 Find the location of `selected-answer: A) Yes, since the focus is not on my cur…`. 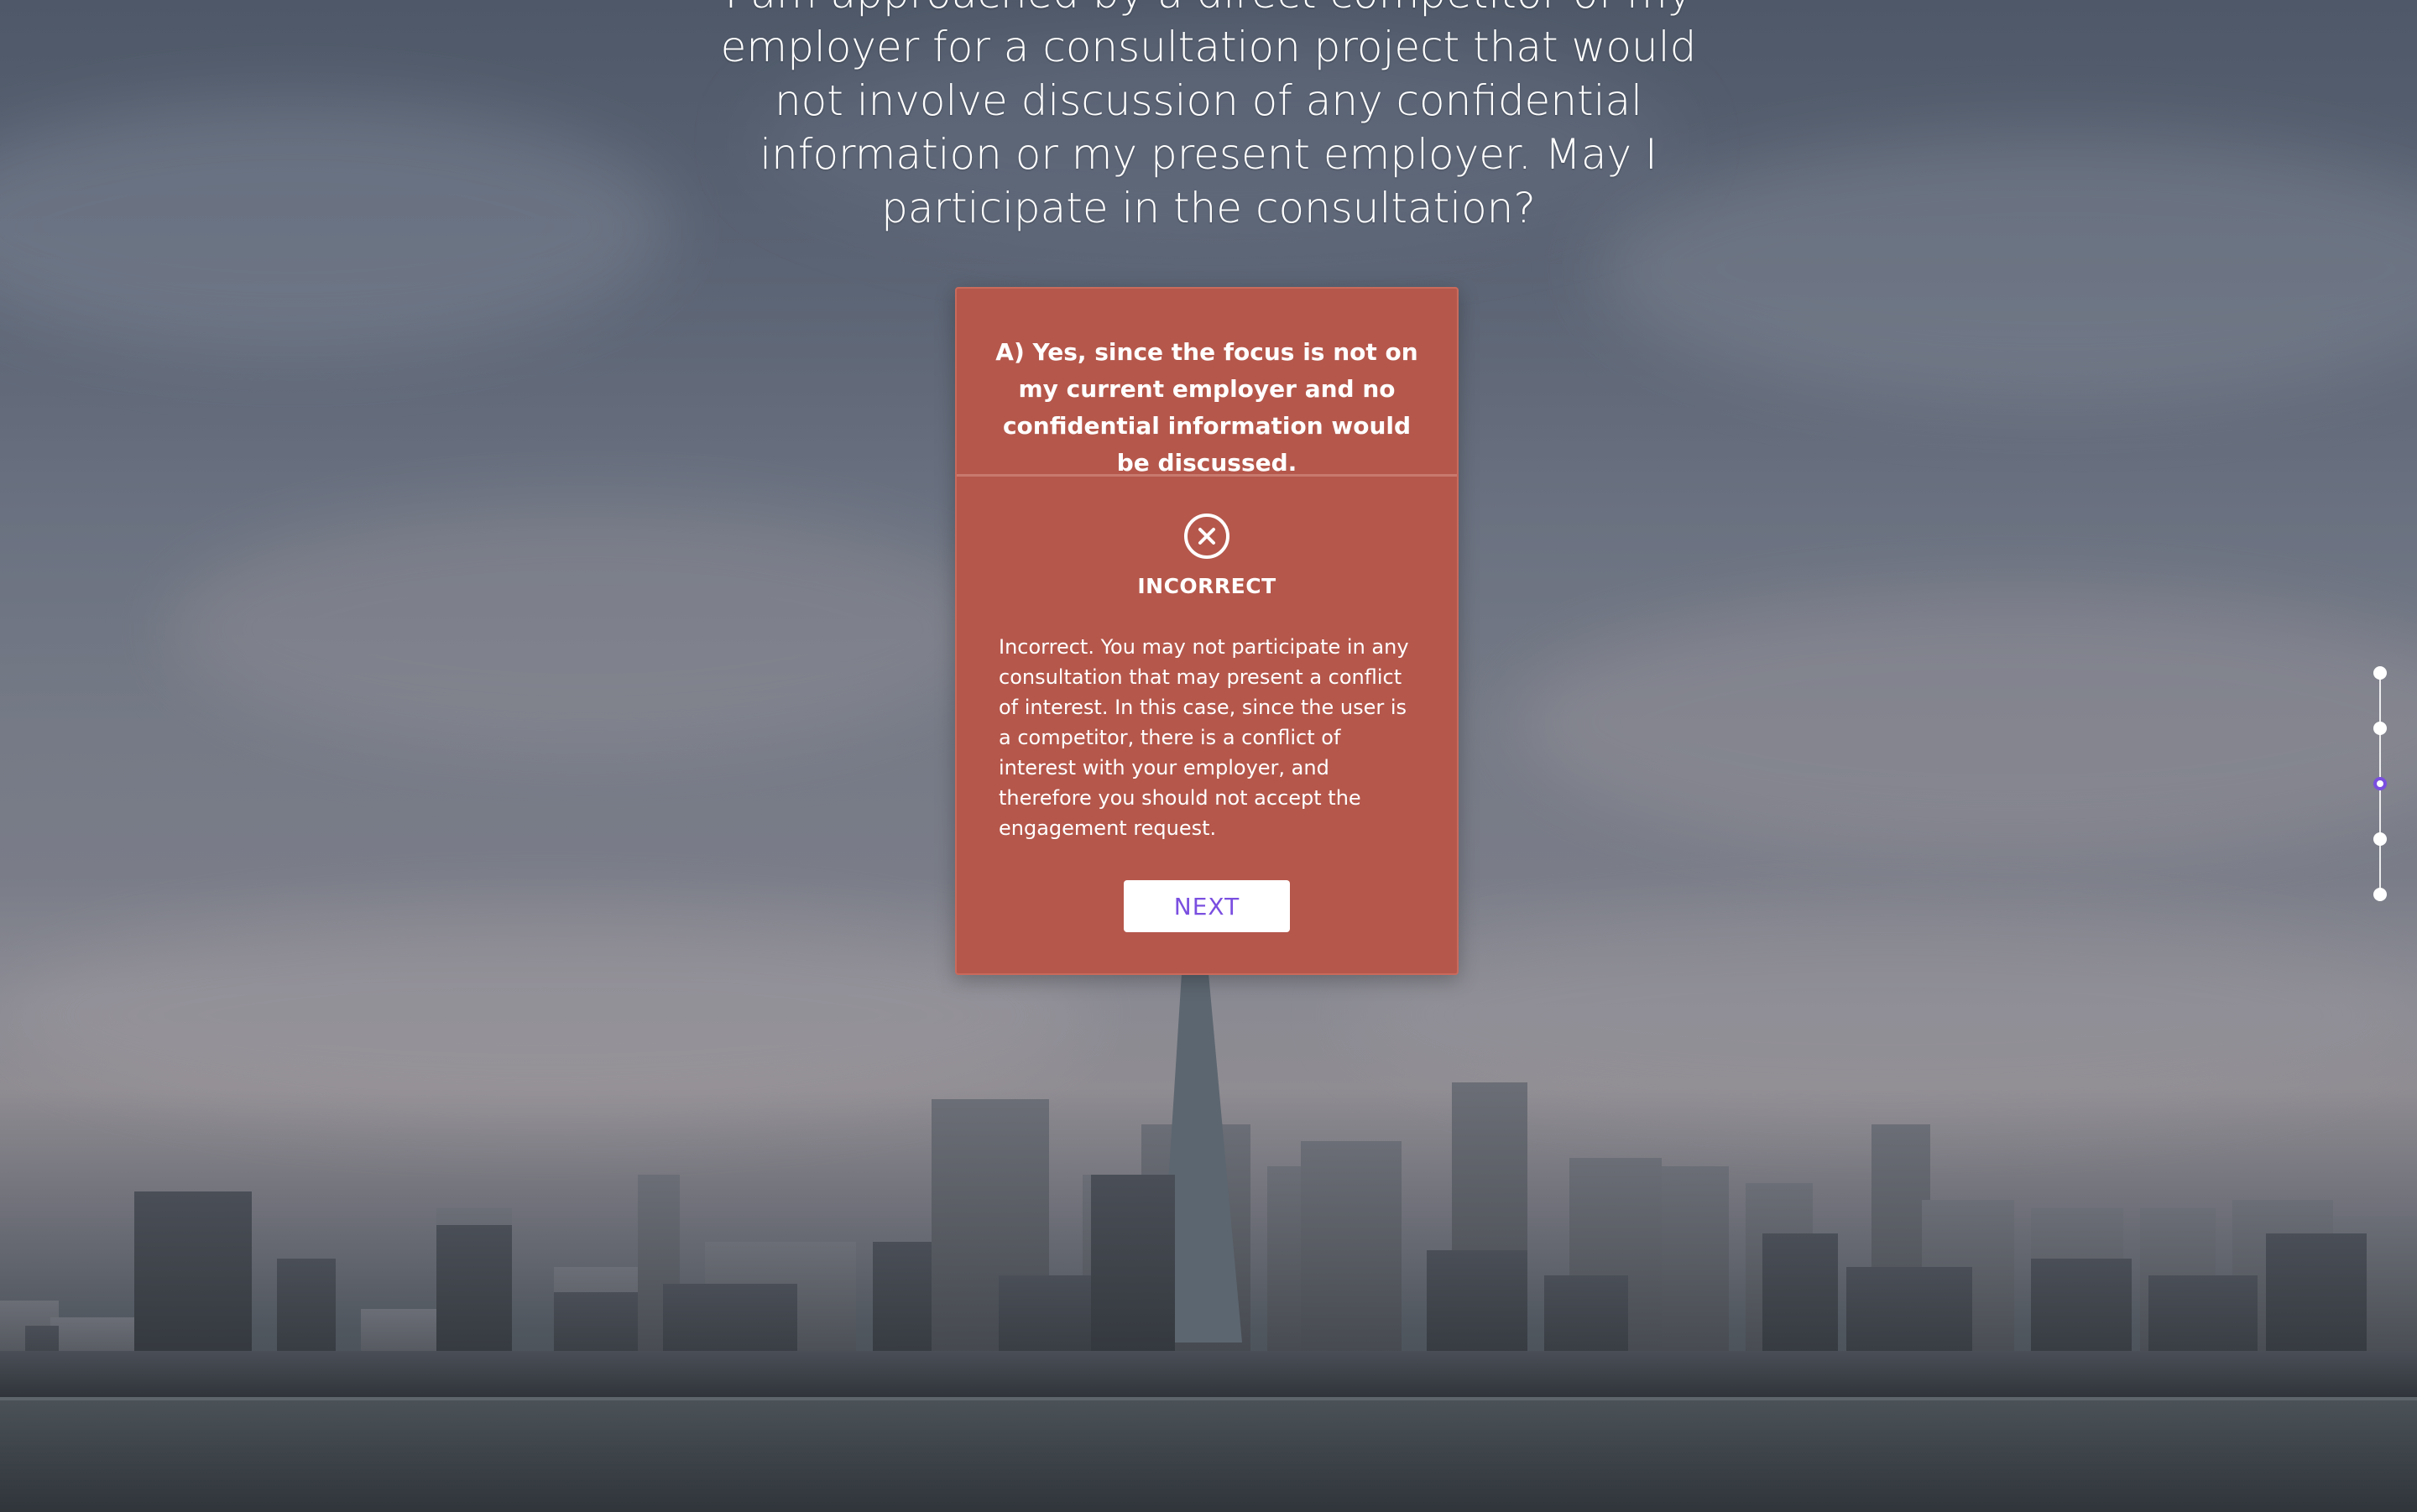

selected-answer: A) Yes, since the focus is not on my cur… is located at coordinates (1207, 383).